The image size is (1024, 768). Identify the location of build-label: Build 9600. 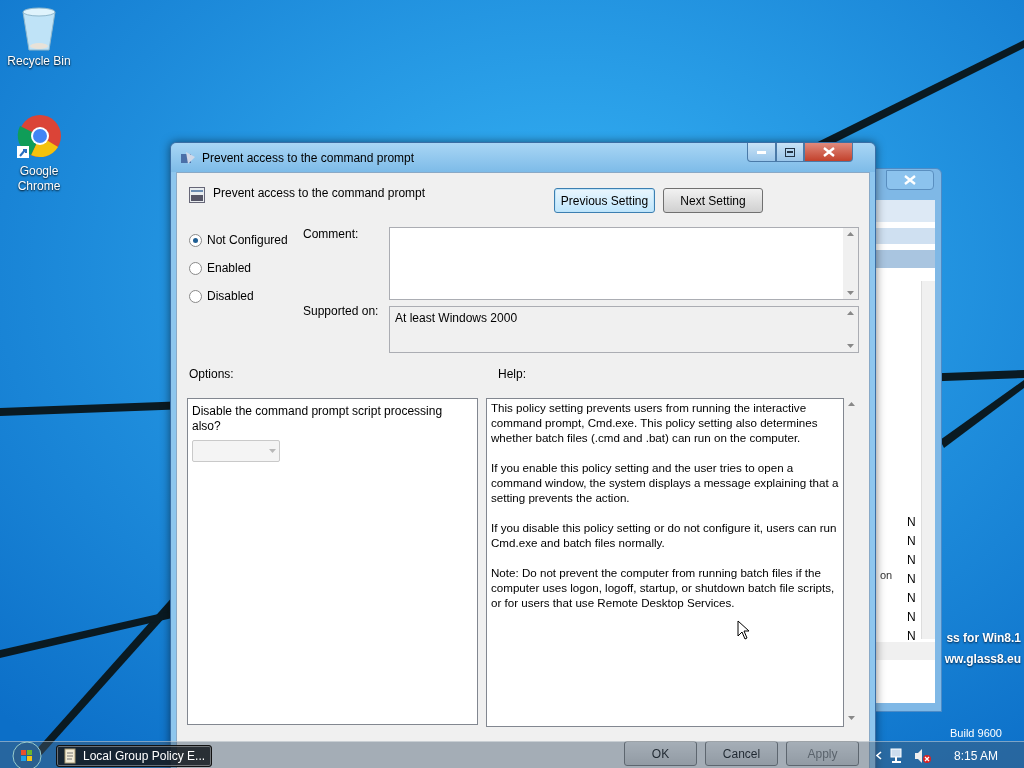
(976, 733).